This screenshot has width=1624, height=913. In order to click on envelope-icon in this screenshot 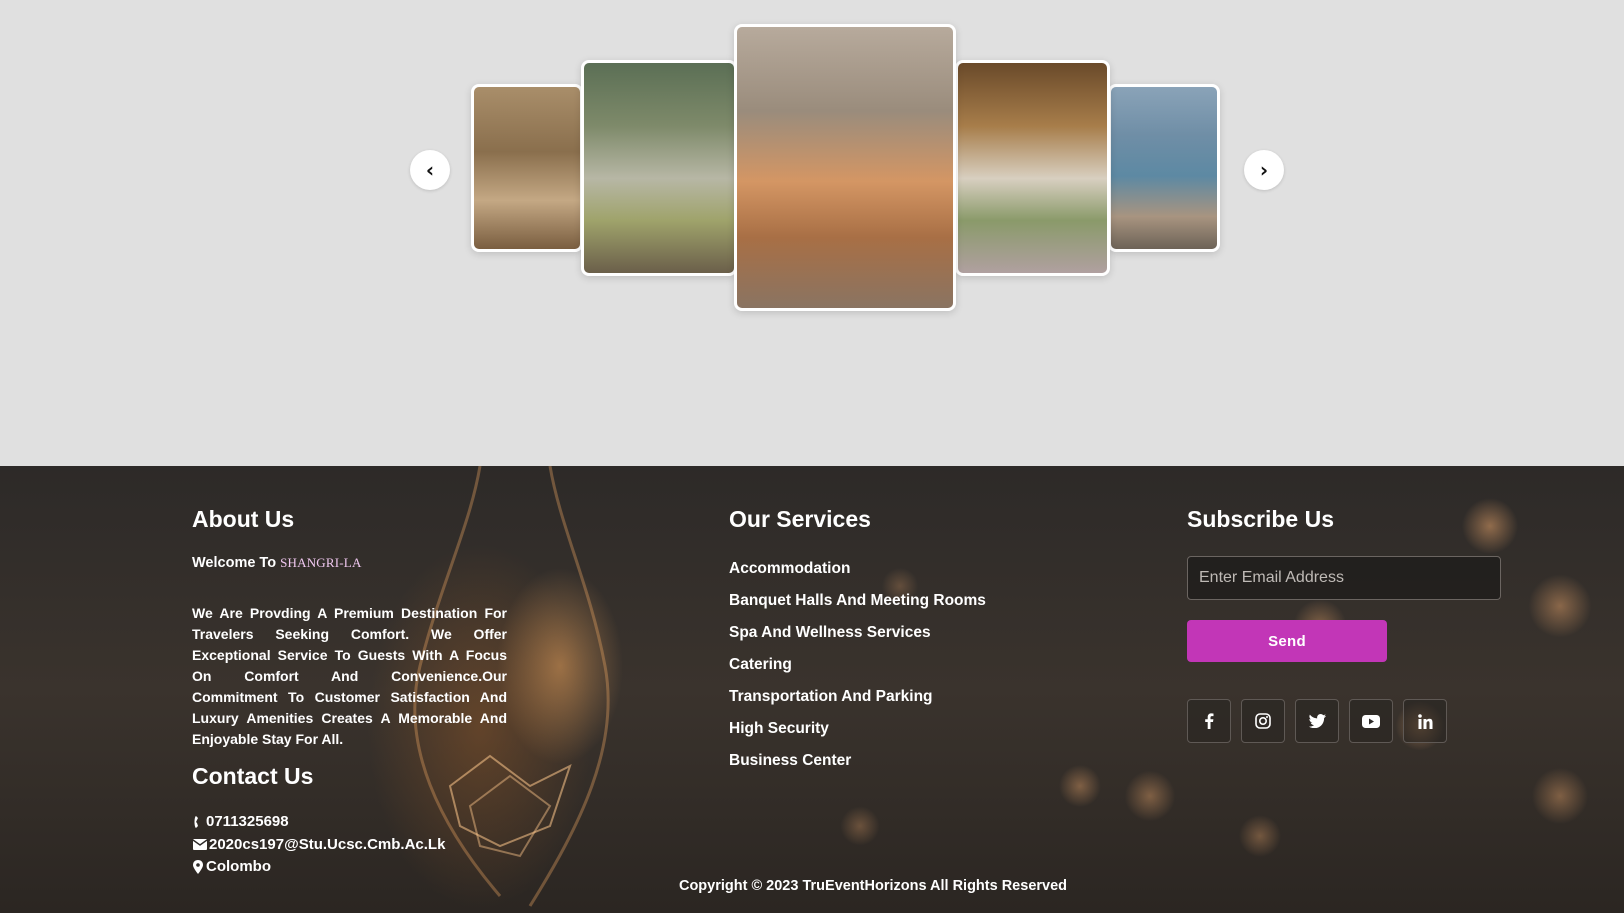, I will do `click(199, 845)`.